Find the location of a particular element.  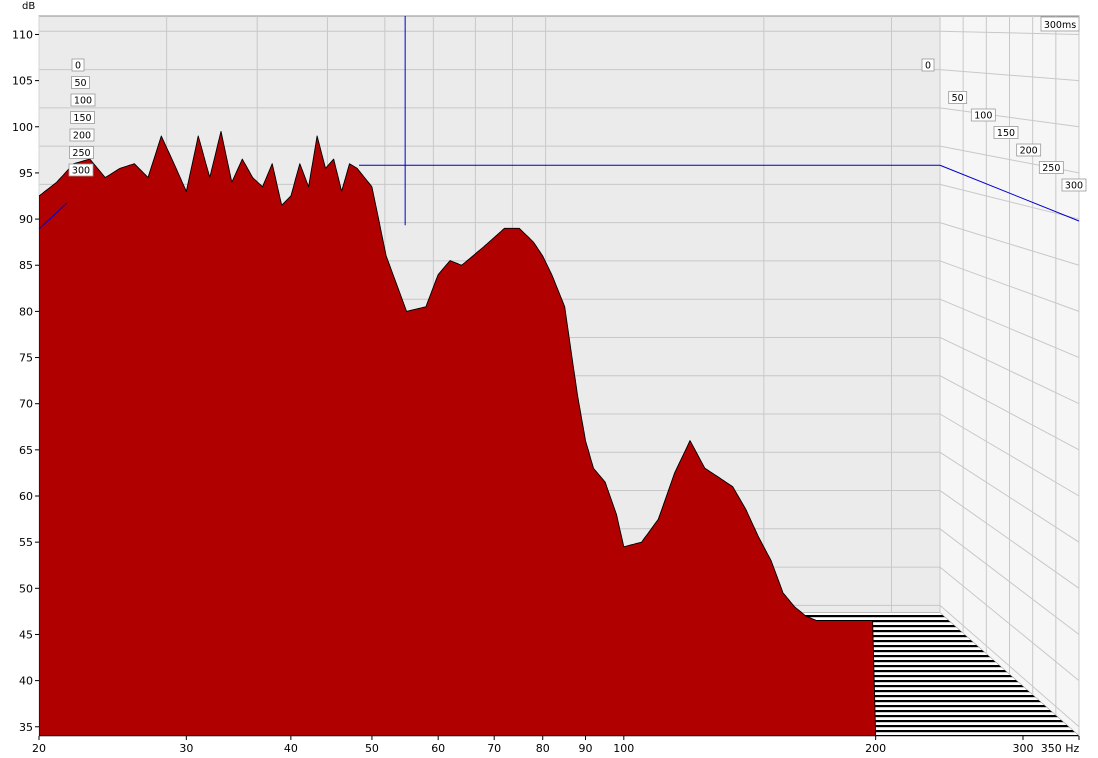

time-label-right: 50 is located at coordinates (958, 97).